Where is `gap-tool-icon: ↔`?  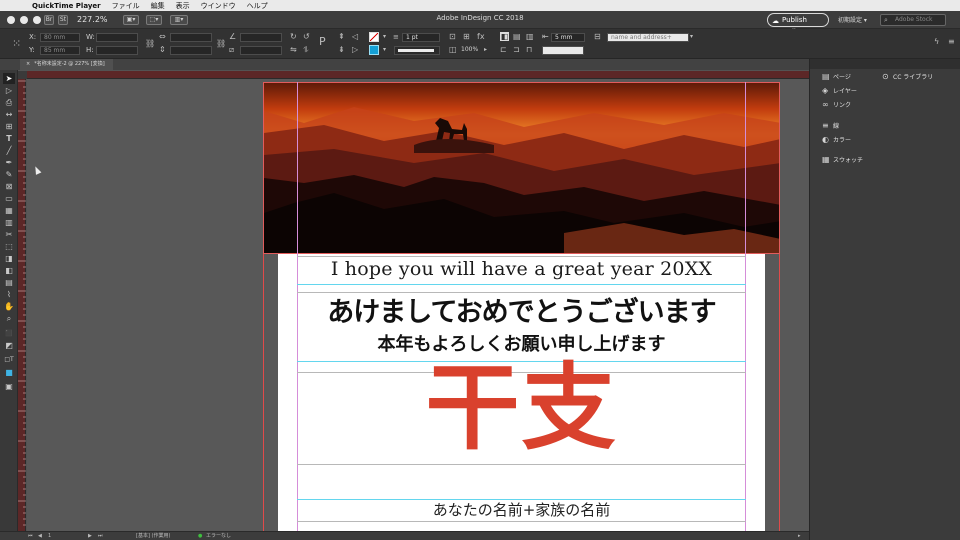
gap-tool-icon: ↔ is located at coordinates (9, 114).